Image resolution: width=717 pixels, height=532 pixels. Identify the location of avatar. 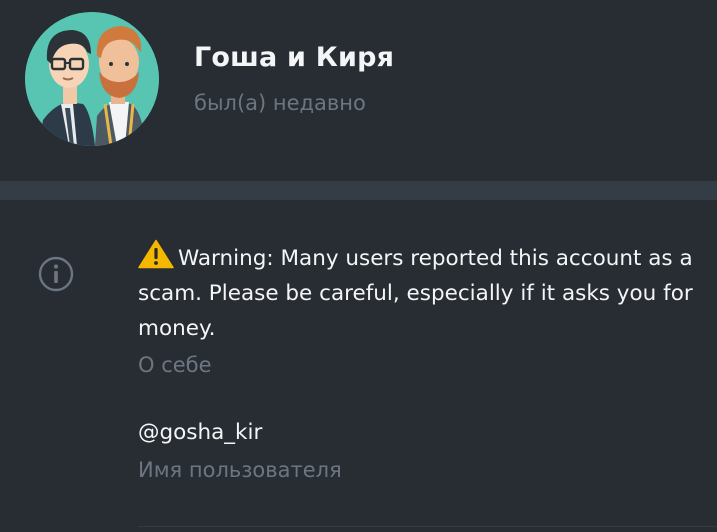
(92, 79).